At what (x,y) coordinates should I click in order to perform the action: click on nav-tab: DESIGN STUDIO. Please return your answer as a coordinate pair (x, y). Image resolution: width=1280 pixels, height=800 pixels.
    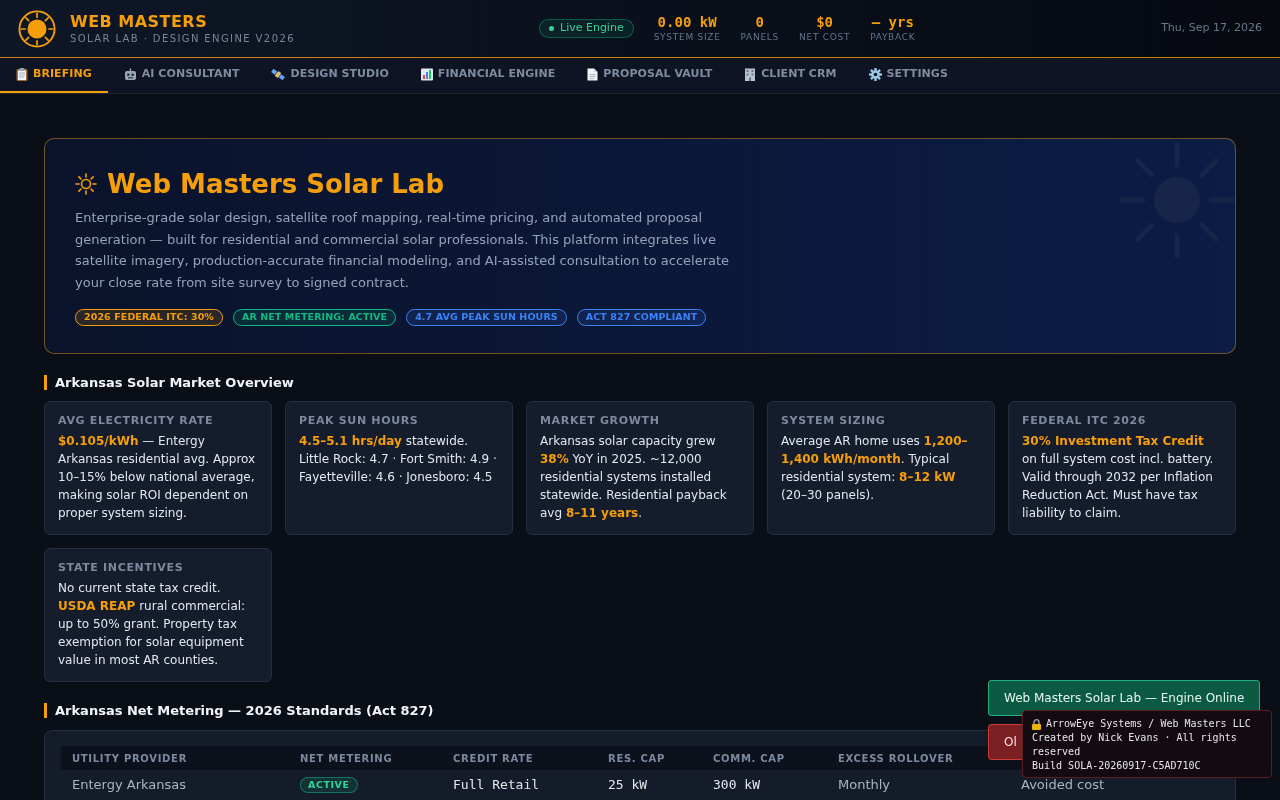
    Looking at the image, I should click on (330, 75).